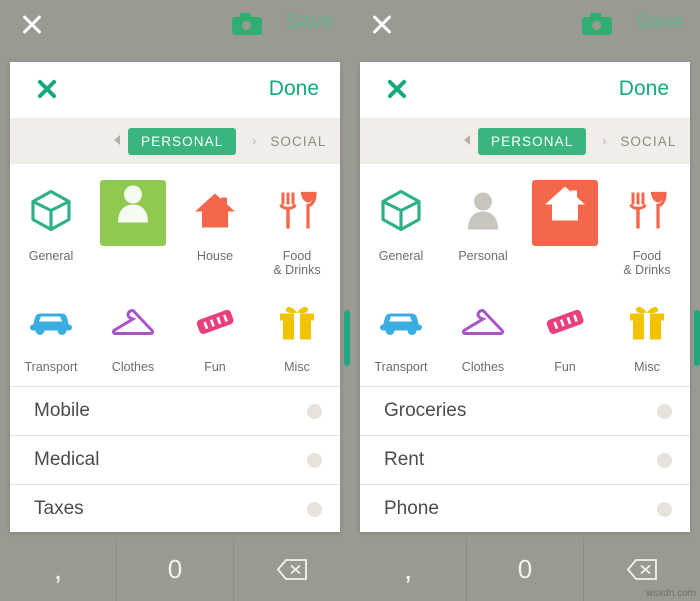  What do you see at coordinates (175, 90) in the screenshot?
I see `card-header-left: Done` at bounding box center [175, 90].